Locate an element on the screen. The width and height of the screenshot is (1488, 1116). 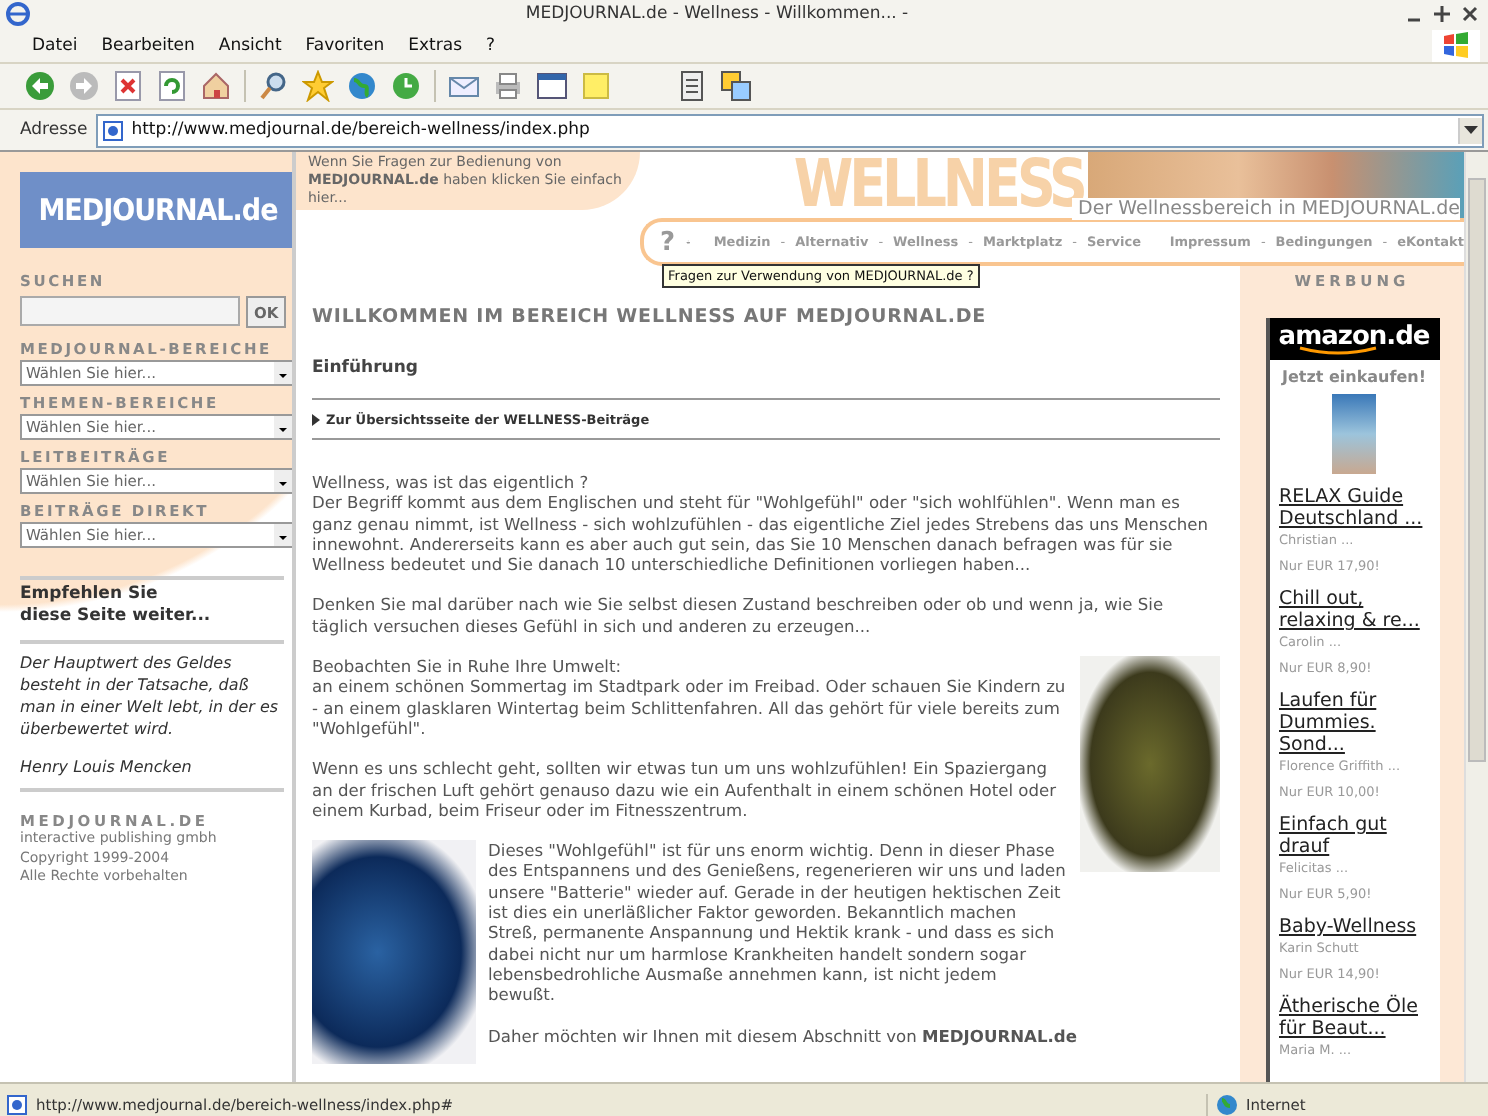
body-paragraph: Dieses "Wohlgefühl" ist für uns enorm wichtig. Denn in dieser Phase des Entspannens und des Genießens, regenerieren wir uns und laden unsere "Batterie" wieder auf. Gerade in der heutigen hektischen Zeit ist dies ein unerläßlicher Faktor geworden. Bekanntlich machen Streß, permanente Anspannung und Hektik krank - und dass es sich dabei nicht nur um harmlose Krankheiten handelt sondern sogar lebensbedrohliche Ausmaße annehmen kann, ist nicht jedem bewußt. is located at coordinates (778, 923).